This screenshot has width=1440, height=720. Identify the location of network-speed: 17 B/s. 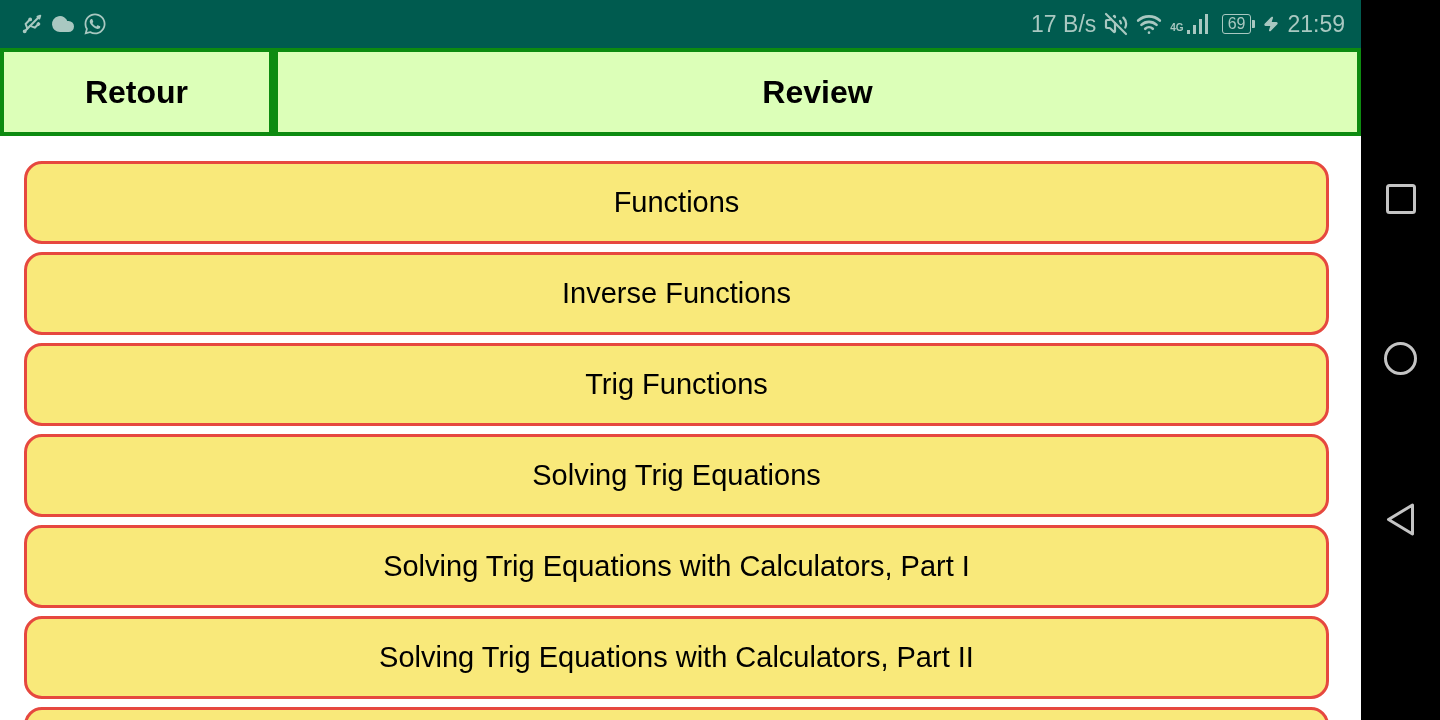
(1064, 24).